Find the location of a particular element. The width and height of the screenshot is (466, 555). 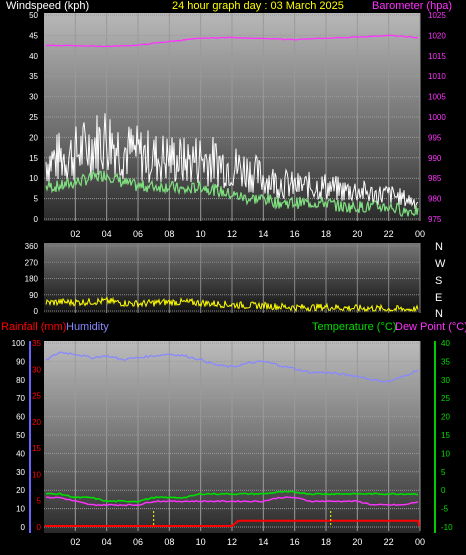

temperature-tick-label: -10 is located at coordinates (447, 527).